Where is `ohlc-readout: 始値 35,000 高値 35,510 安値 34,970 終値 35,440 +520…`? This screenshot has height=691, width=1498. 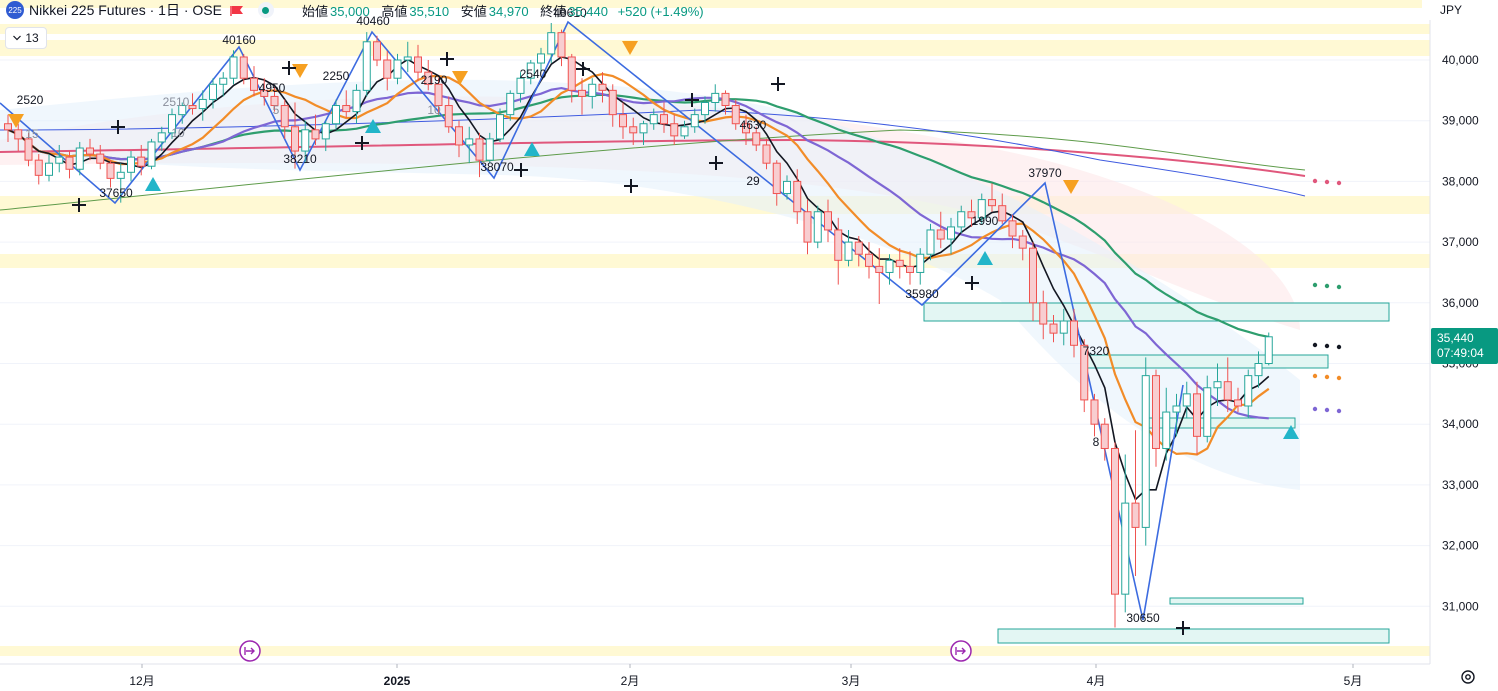
ohlc-readout: 始値 35,000 高値 35,510 安値 34,970 終値 35,440 +520… is located at coordinates (499, 10).